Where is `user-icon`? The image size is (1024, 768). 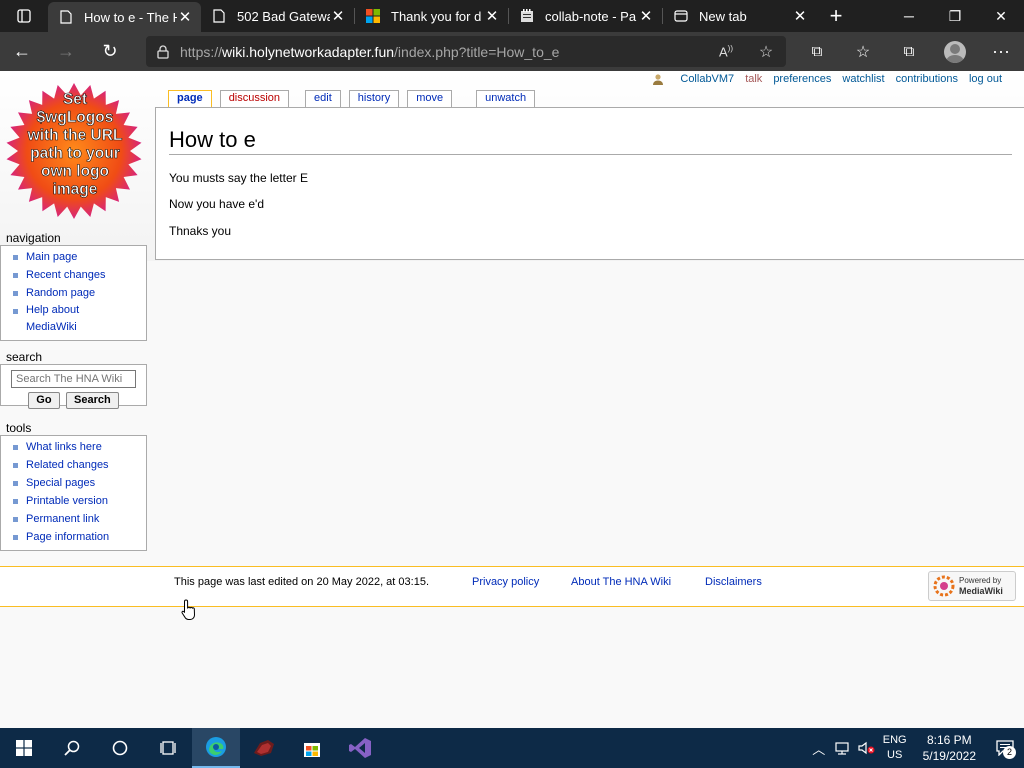
user-icon is located at coordinates (658, 79).